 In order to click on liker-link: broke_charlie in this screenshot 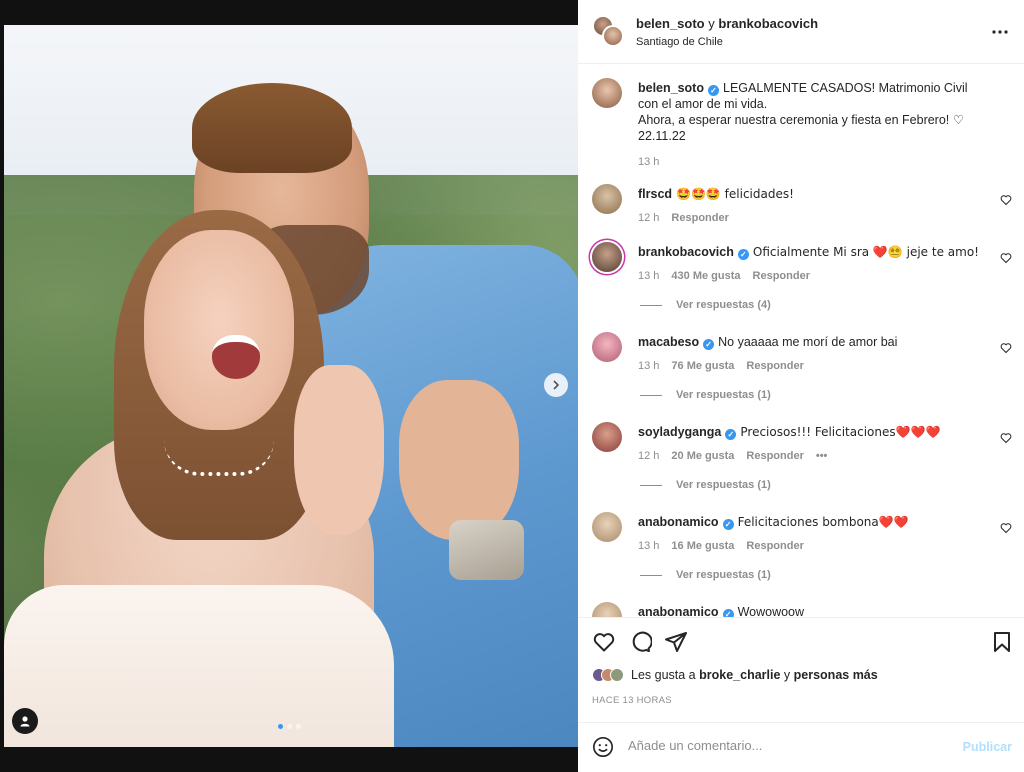, I will do `click(739, 675)`.